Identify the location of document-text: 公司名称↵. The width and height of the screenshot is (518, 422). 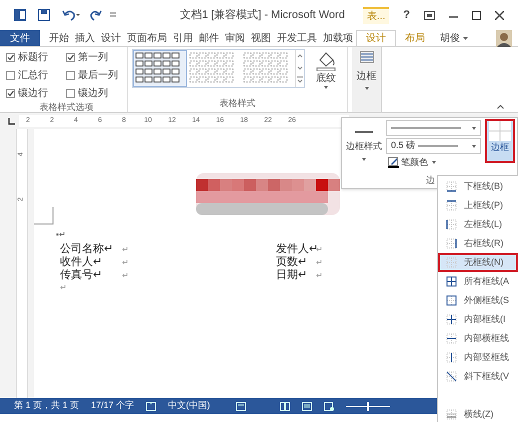
(87, 249).